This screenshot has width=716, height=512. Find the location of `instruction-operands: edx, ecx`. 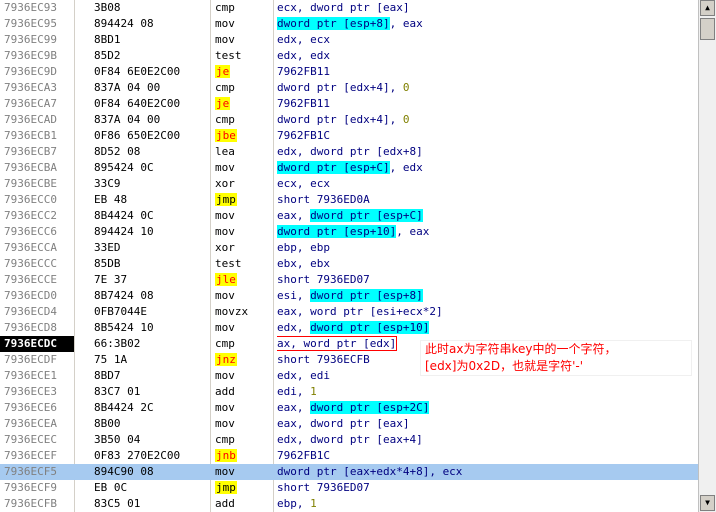

instruction-operands: edx, ecx is located at coordinates (487, 40).